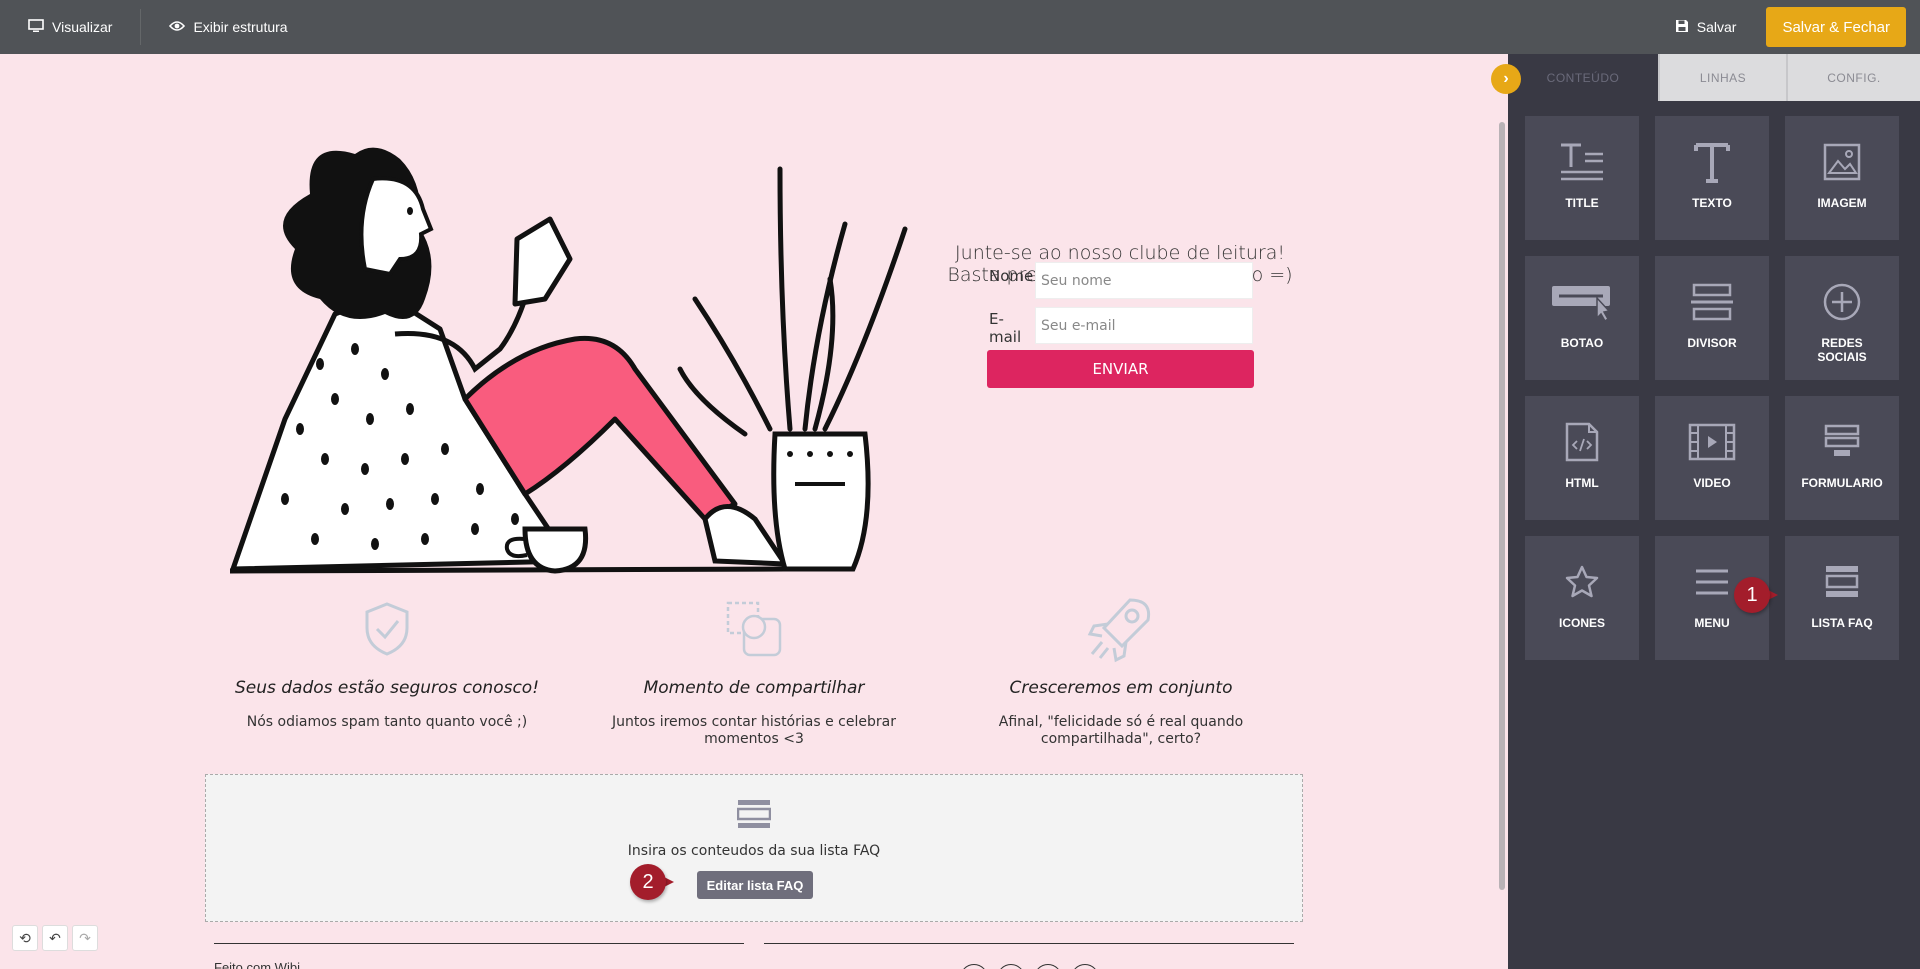 This screenshot has height=969, width=1920. What do you see at coordinates (1120, 369) in the screenshot?
I see `submit-button: ENVIAR` at bounding box center [1120, 369].